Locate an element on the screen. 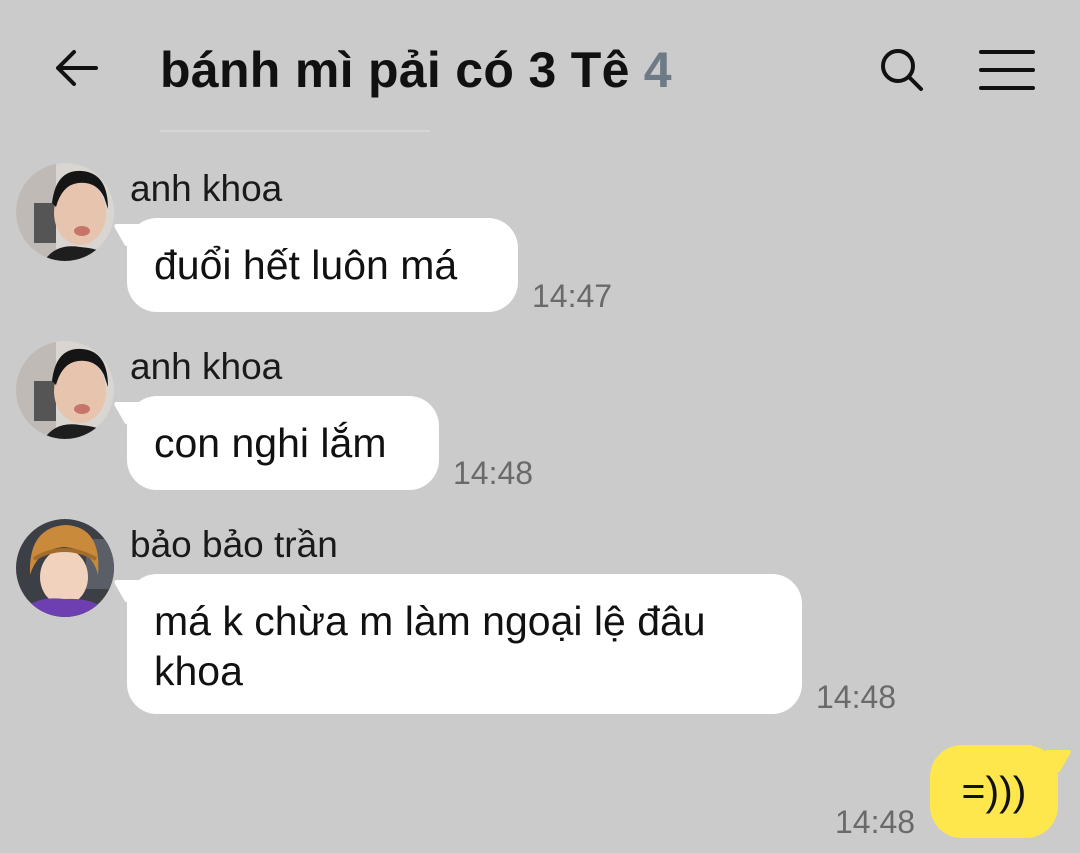 This screenshot has height=853, width=1080. own-message-bubble: =))) is located at coordinates (994, 791).